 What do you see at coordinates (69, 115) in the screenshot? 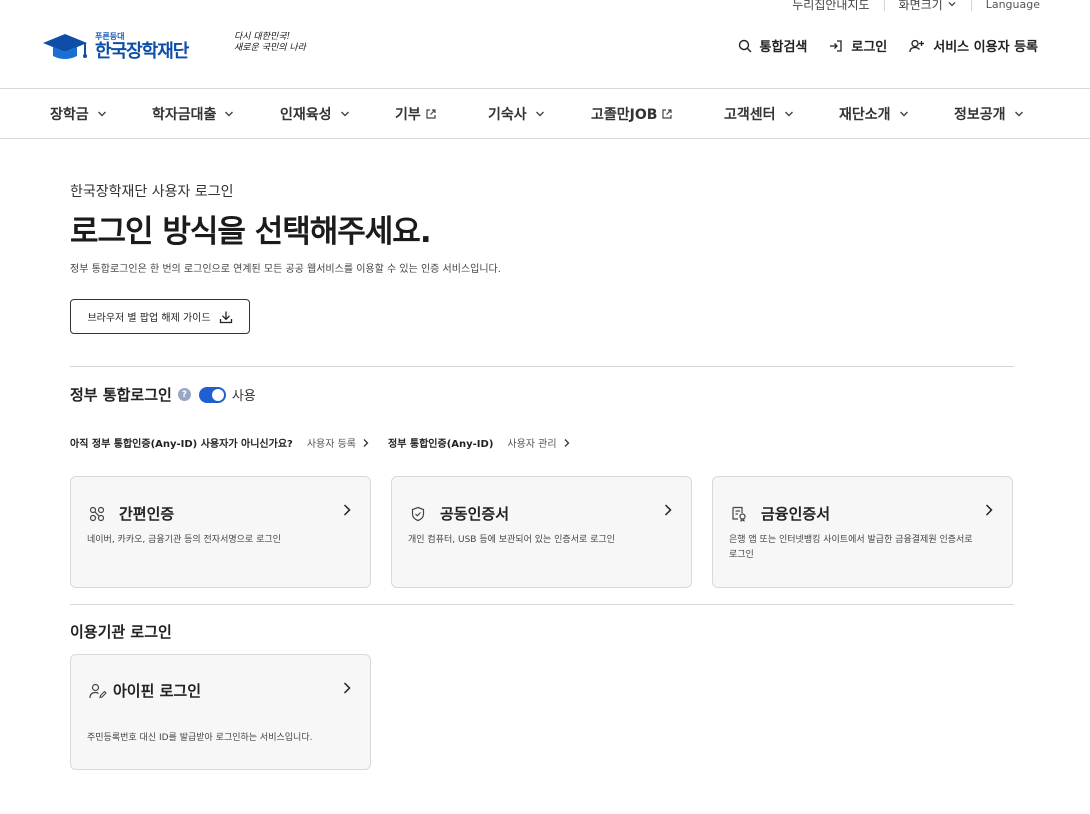
I see `nav-label: 장학금` at bounding box center [69, 115].